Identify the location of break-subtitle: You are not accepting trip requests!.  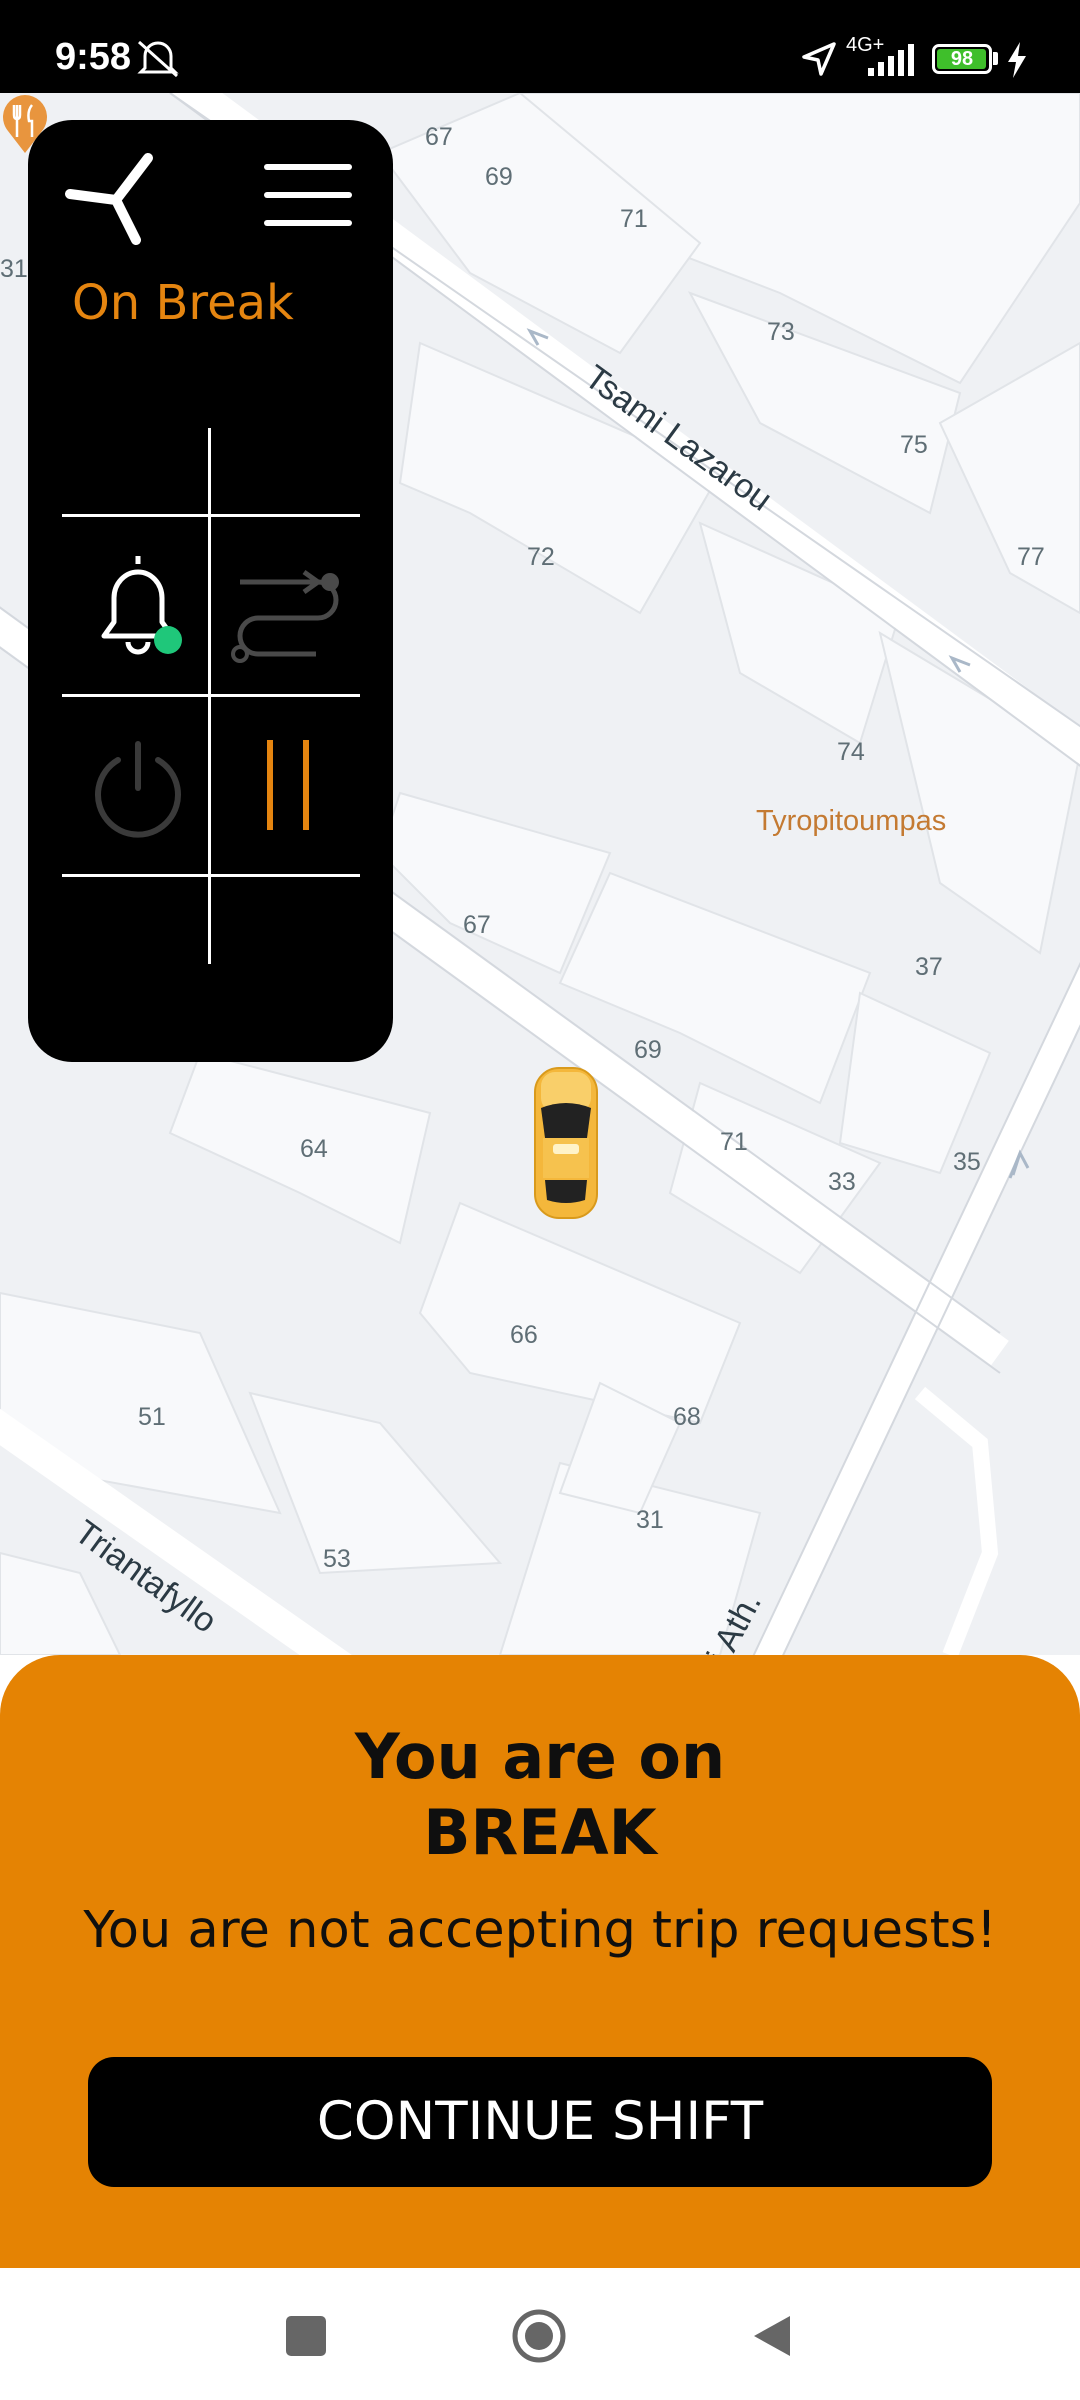
(540, 1930).